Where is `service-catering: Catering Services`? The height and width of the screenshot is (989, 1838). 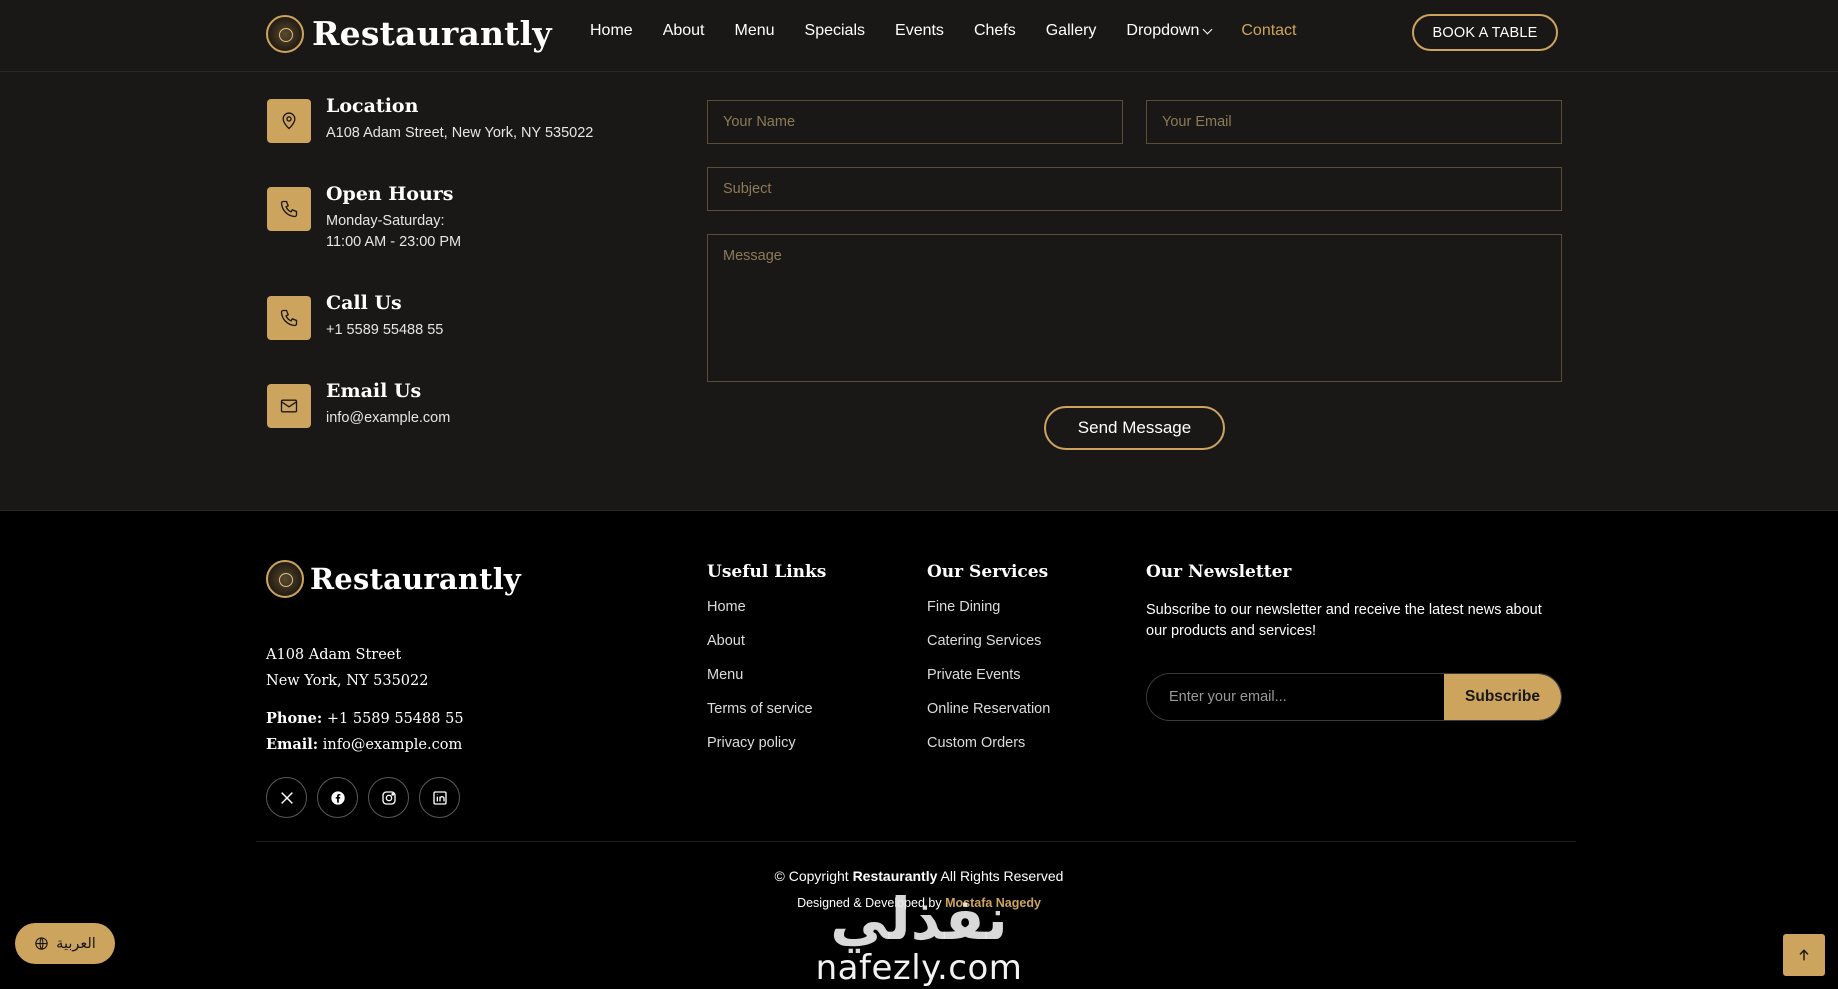
service-catering: Catering Services is located at coordinates (988, 650).